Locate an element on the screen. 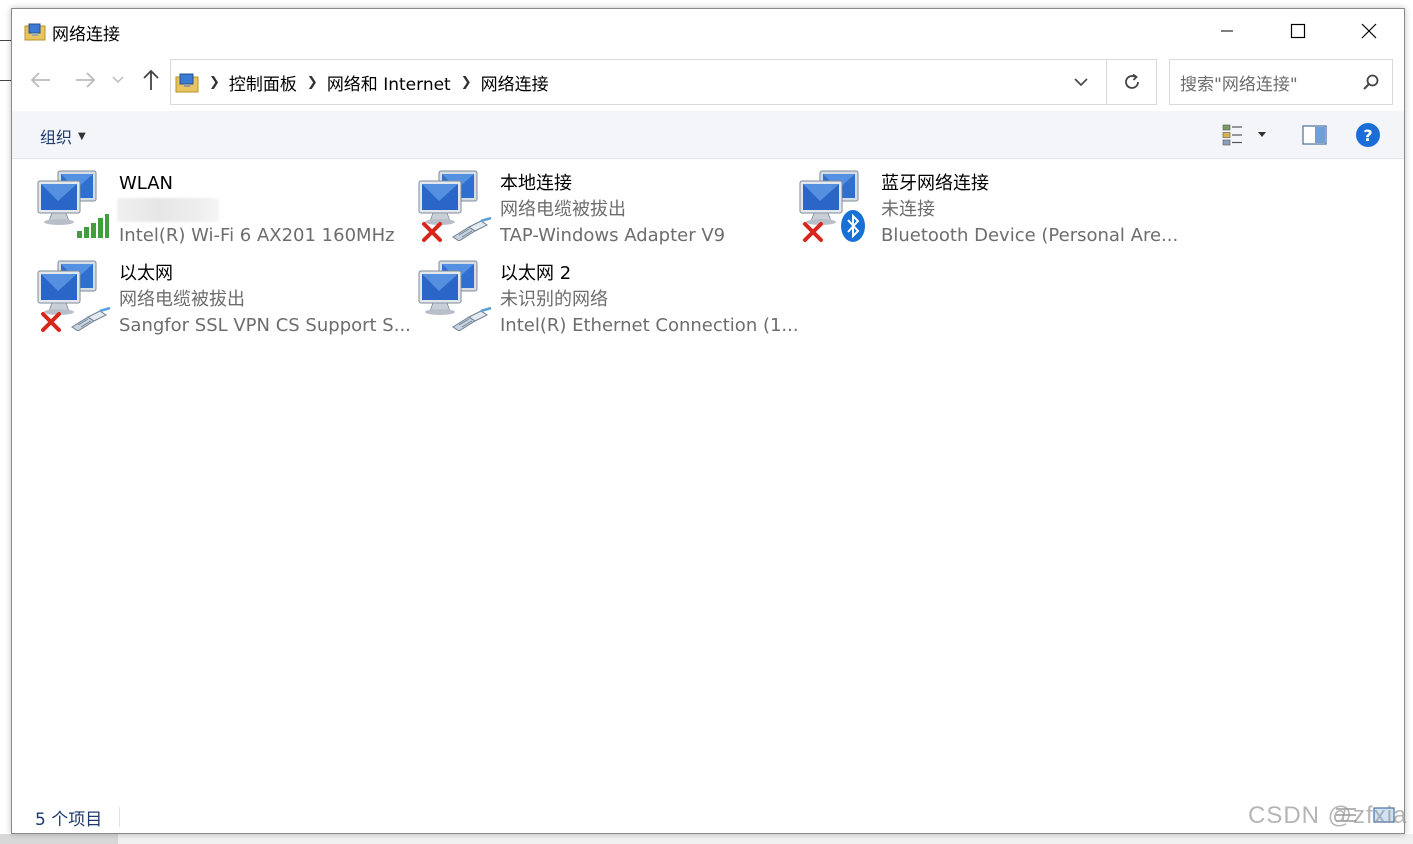  navigation-bar: ❯ 控制面板 ❯ 网络和 Internet ❯ 网络连接 搜索"网络连接" is located at coordinates (708, 82).